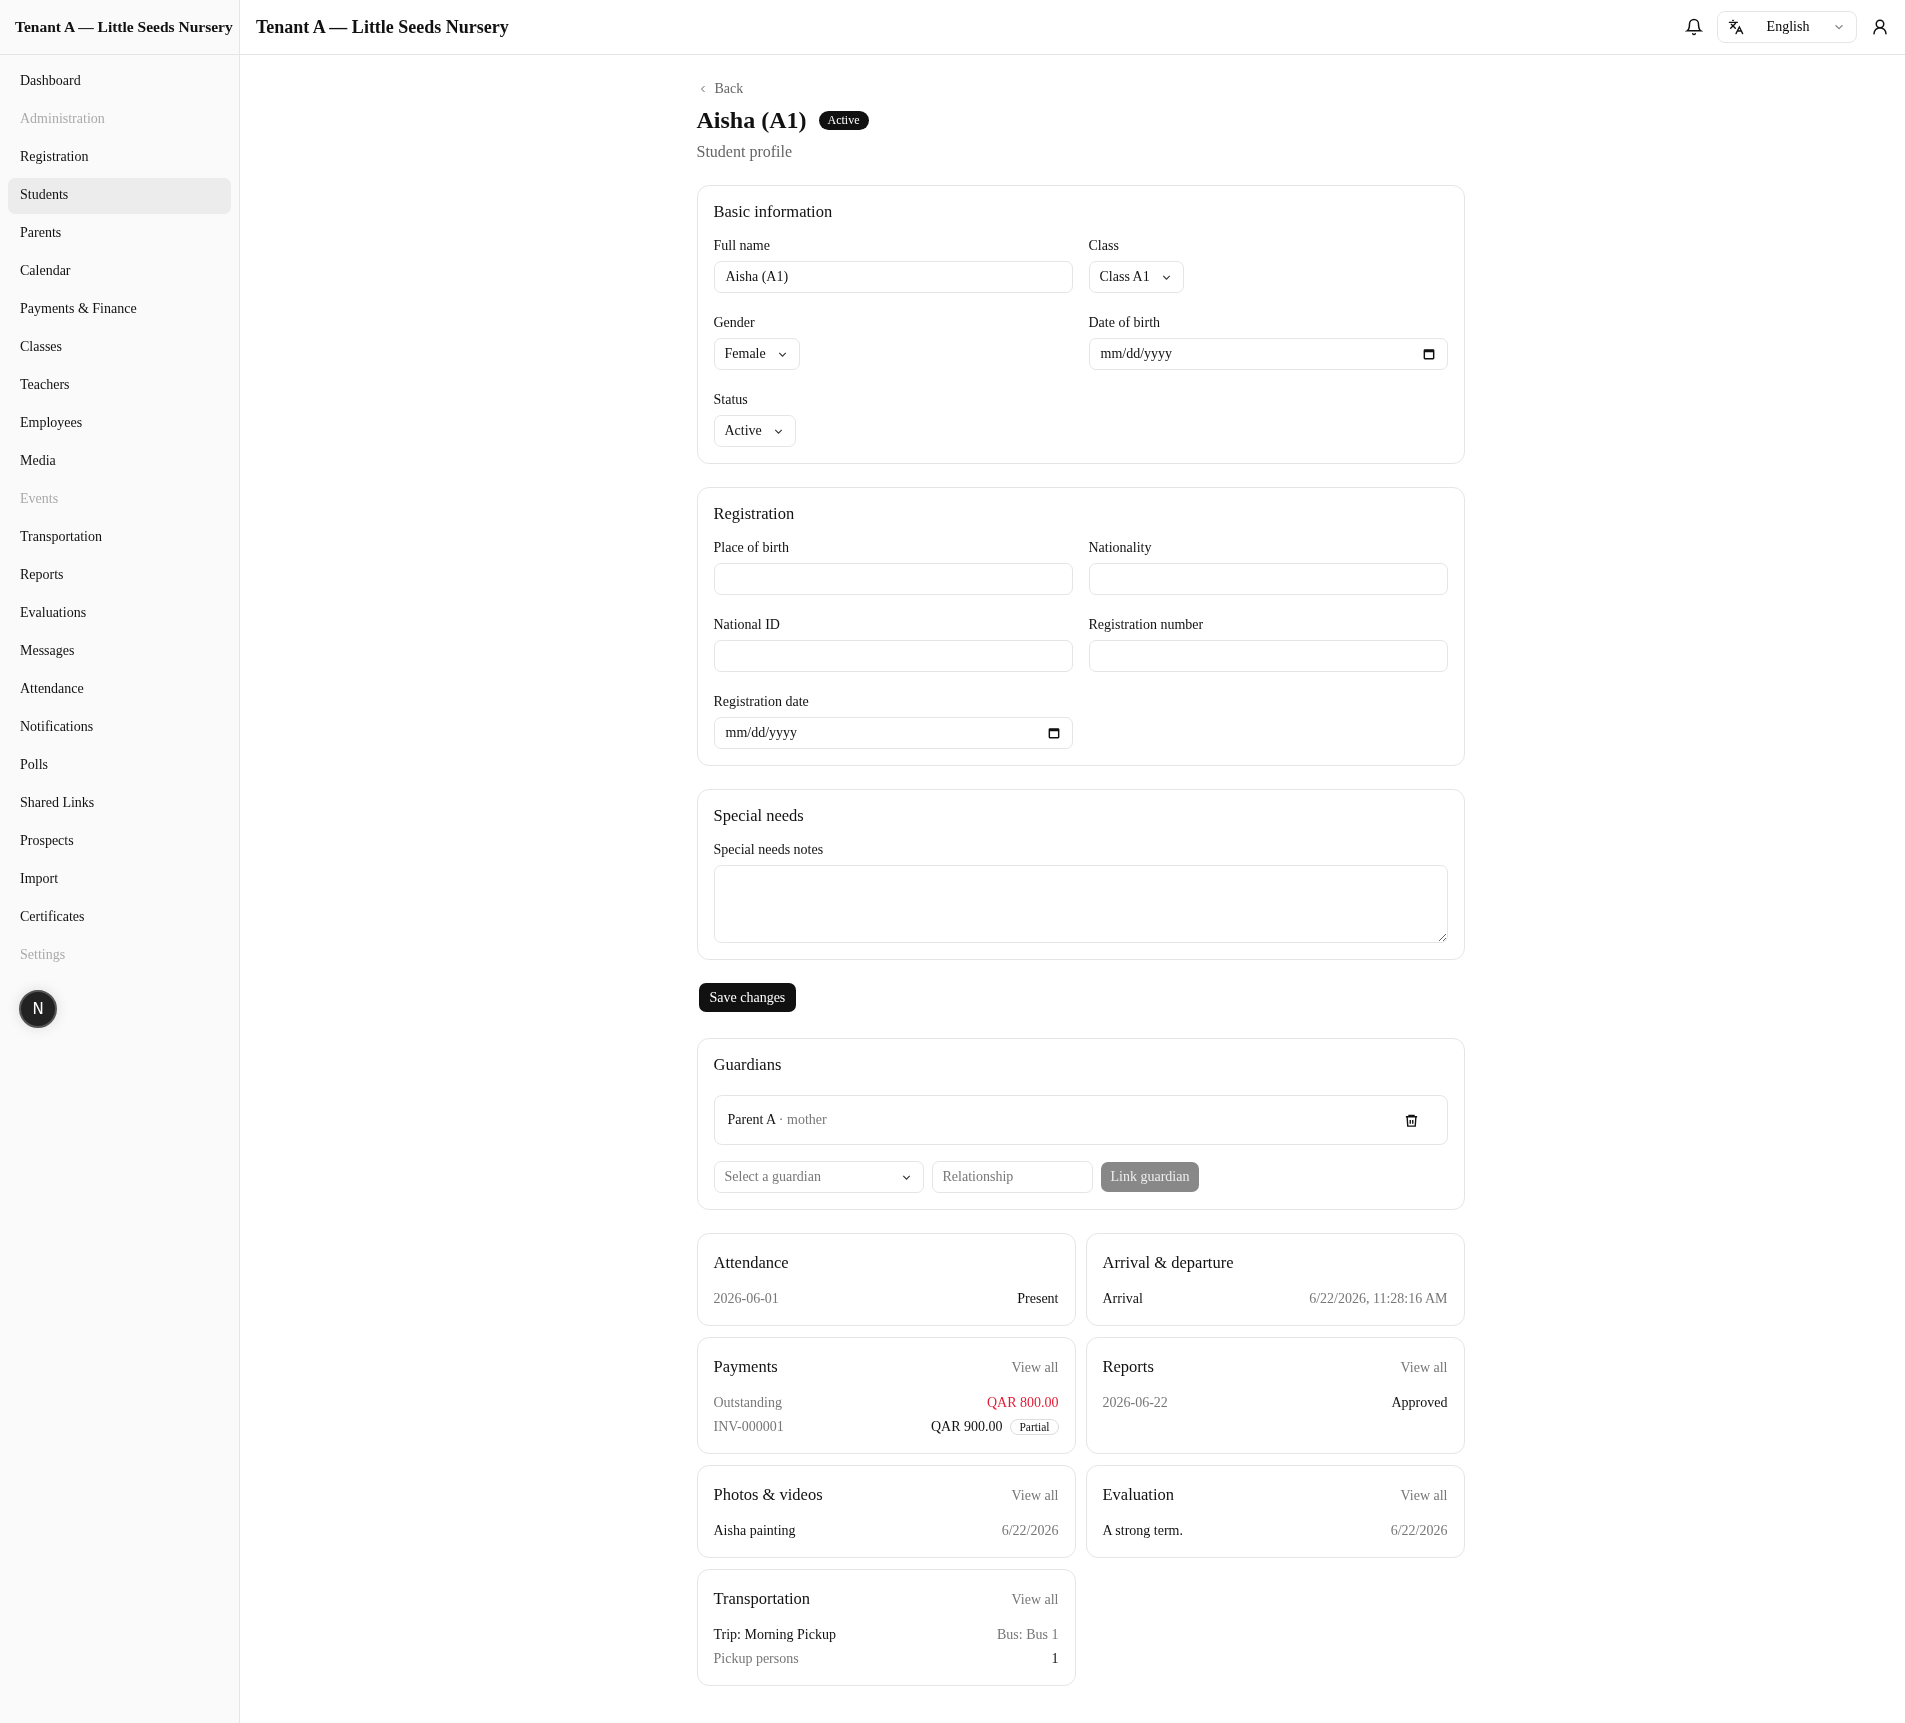 Image resolution: width=1905 pixels, height=1723 pixels. Describe the element at coordinates (119, 386) in the screenshot. I see `sidebar-item: Teachers` at that location.